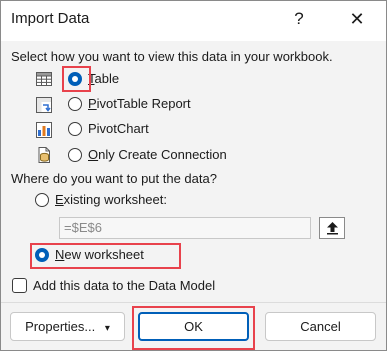  What do you see at coordinates (75, 129) in the screenshot?
I see `pivotchart-radio` at bounding box center [75, 129].